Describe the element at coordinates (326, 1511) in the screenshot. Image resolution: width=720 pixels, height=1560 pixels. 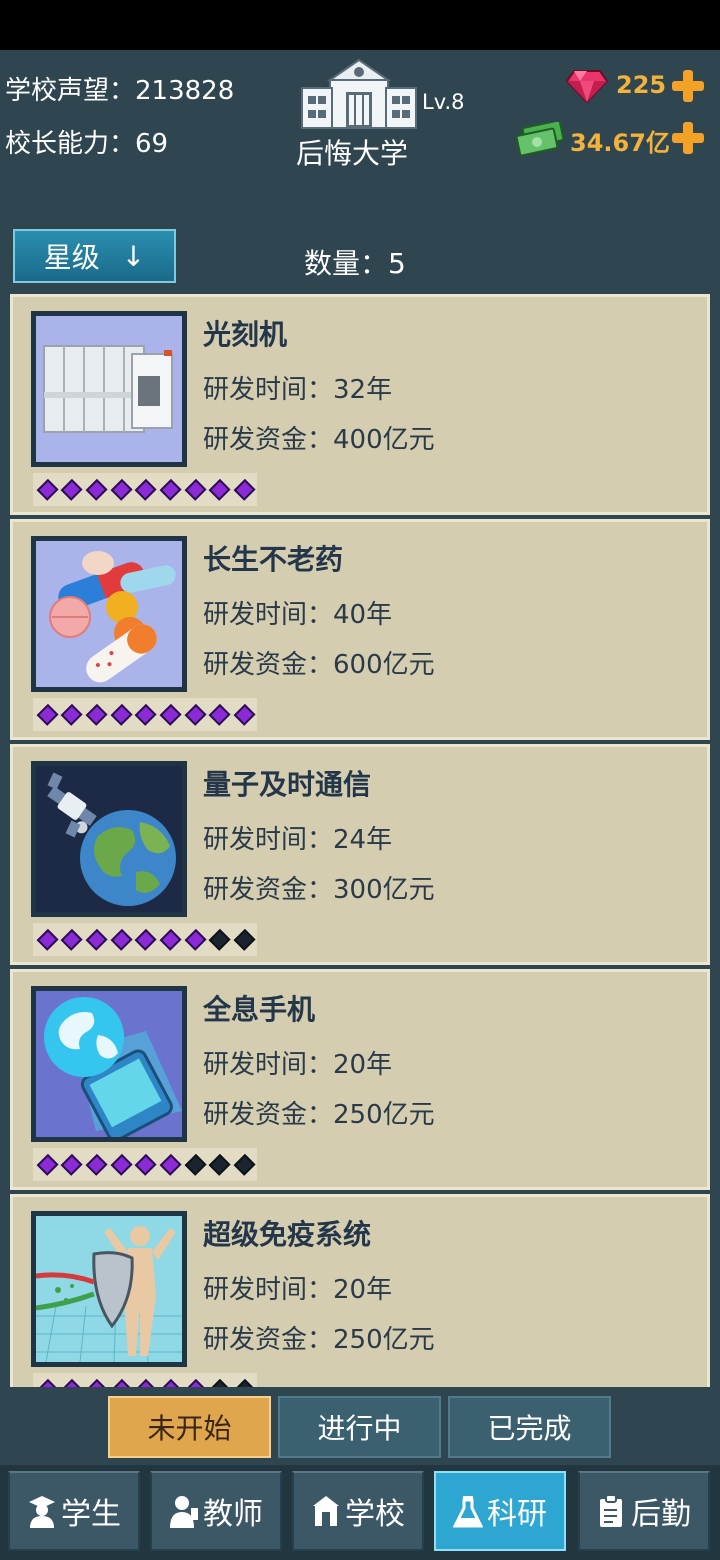
I see `school-icon` at that location.